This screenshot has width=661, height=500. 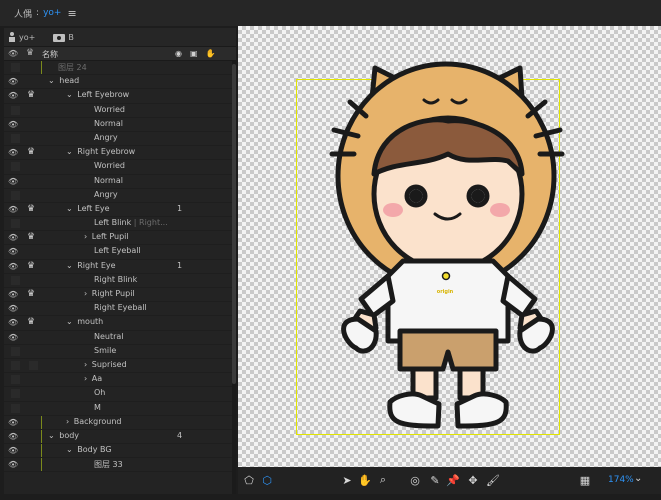 I want to click on layer-label: Right Eyeball, so click(x=120, y=307).